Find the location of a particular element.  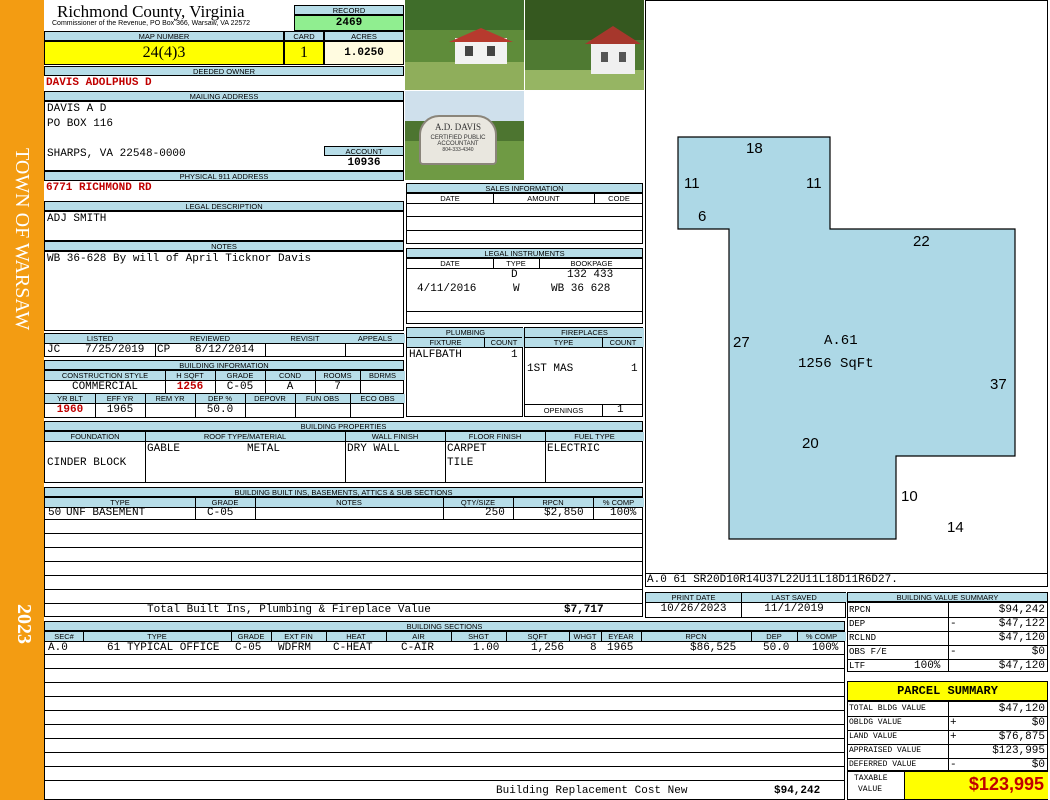

building-info-header: BUILDING INFORMATION is located at coordinates (224, 365).